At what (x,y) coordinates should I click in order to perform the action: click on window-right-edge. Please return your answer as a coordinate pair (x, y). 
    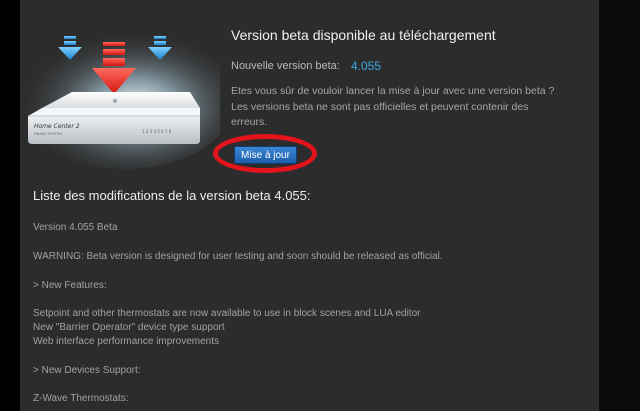
    Looking at the image, I should click on (619, 205).